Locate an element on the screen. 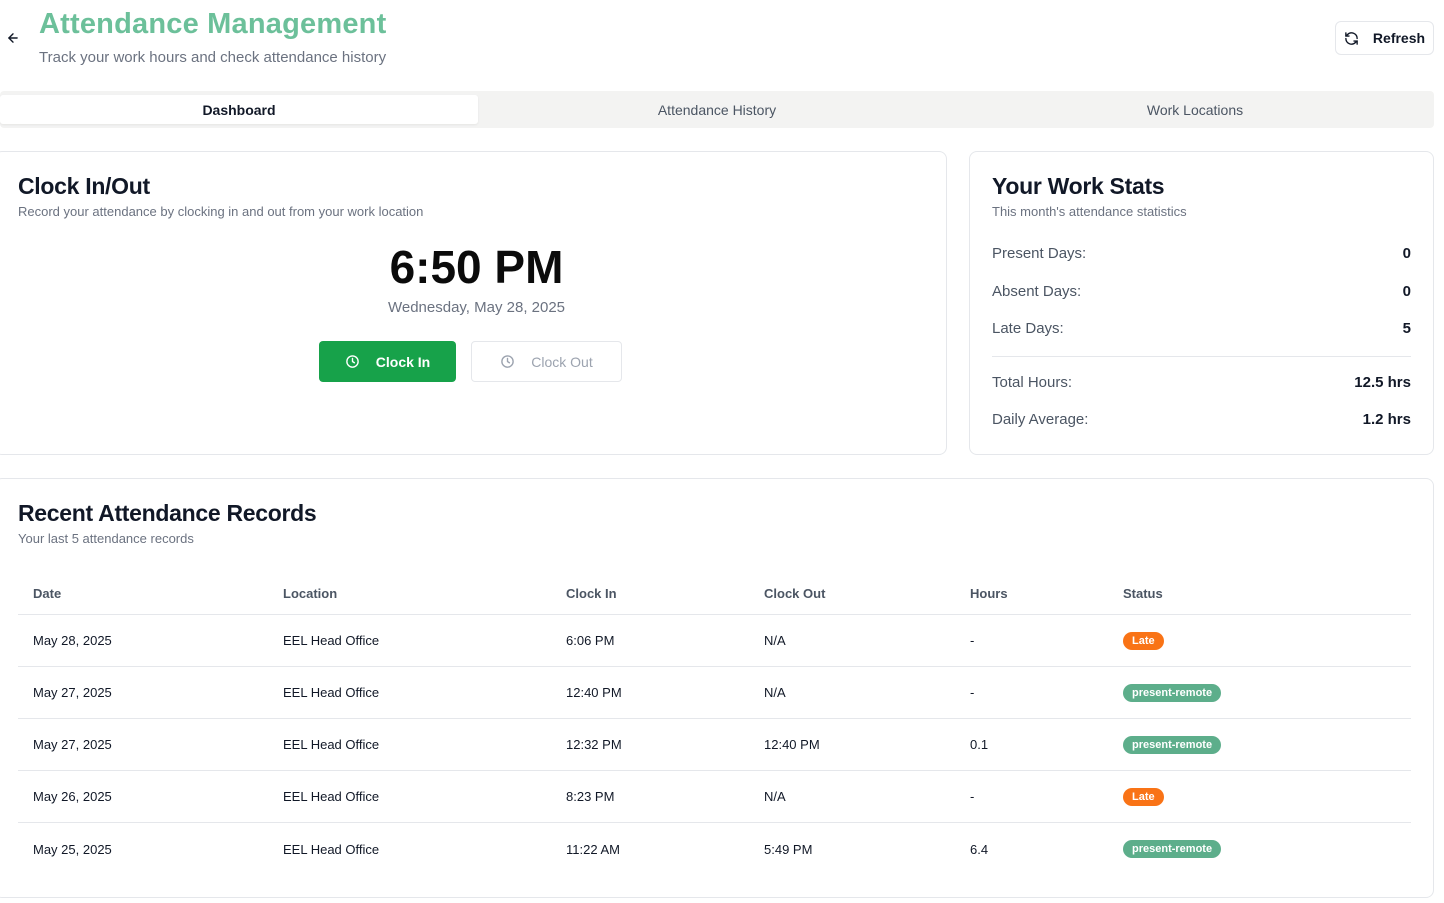 The width and height of the screenshot is (1444, 903). stat-label: Present Days: is located at coordinates (1039, 253).